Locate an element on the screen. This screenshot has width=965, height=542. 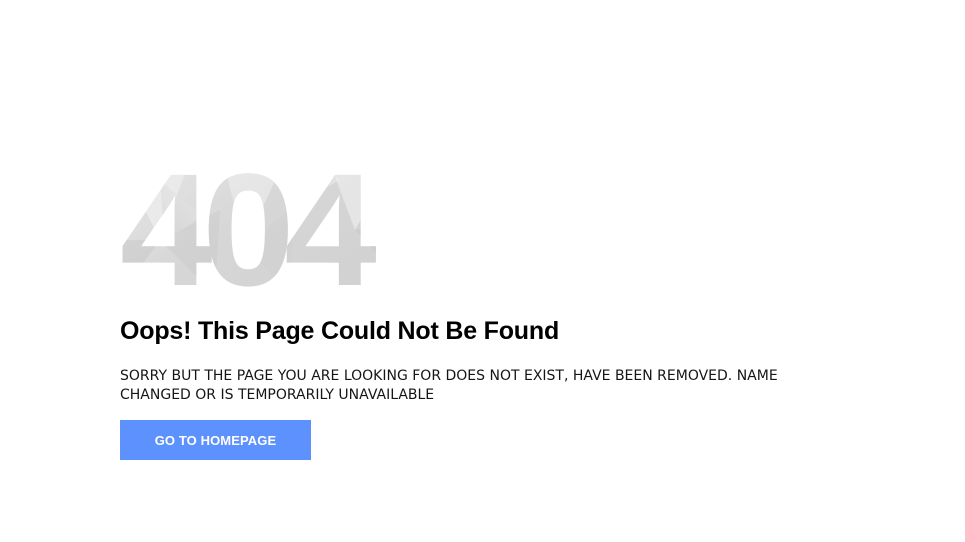
go-to-homepage-button: GO TO HOMEPAGE is located at coordinates (215, 440).